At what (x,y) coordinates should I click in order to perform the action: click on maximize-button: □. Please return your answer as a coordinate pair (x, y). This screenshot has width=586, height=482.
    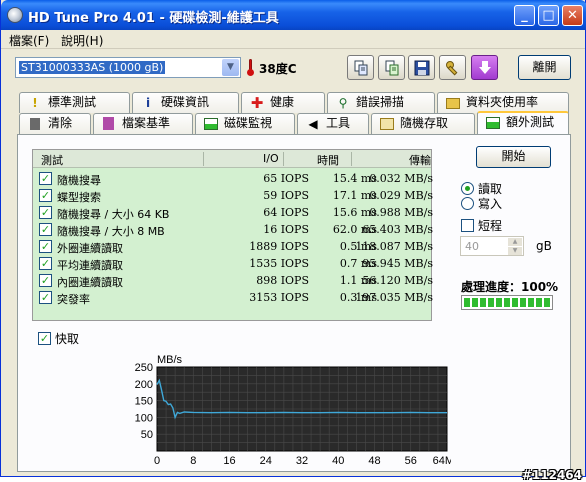
    Looking at the image, I should click on (548, 15).